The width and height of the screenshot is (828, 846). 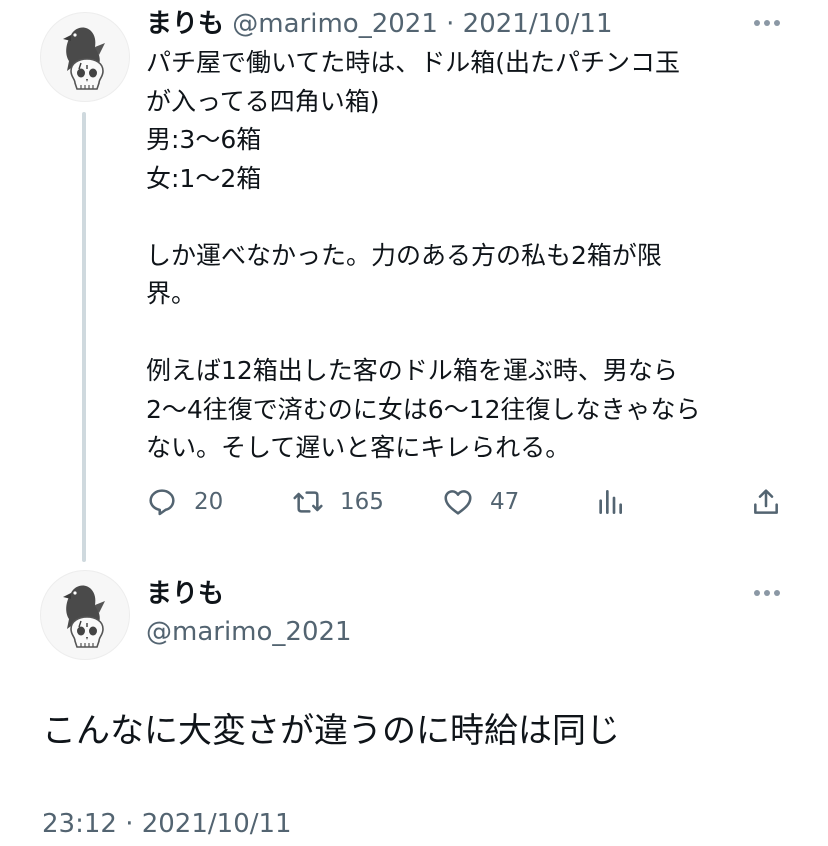 What do you see at coordinates (308, 502) in the screenshot?
I see `retweet-icon` at bounding box center [308, 502].